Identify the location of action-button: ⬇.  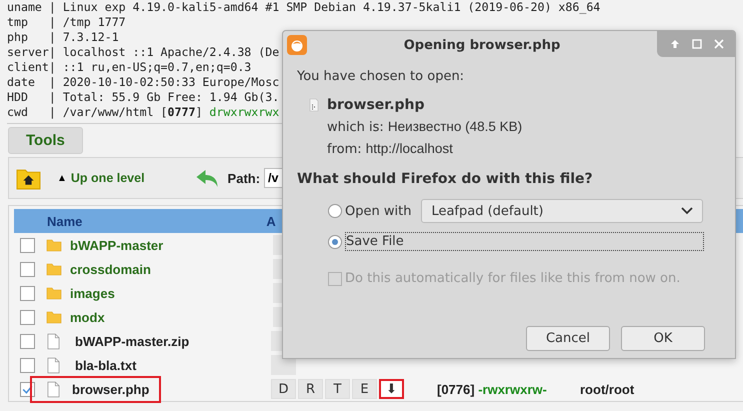
(391, 389).